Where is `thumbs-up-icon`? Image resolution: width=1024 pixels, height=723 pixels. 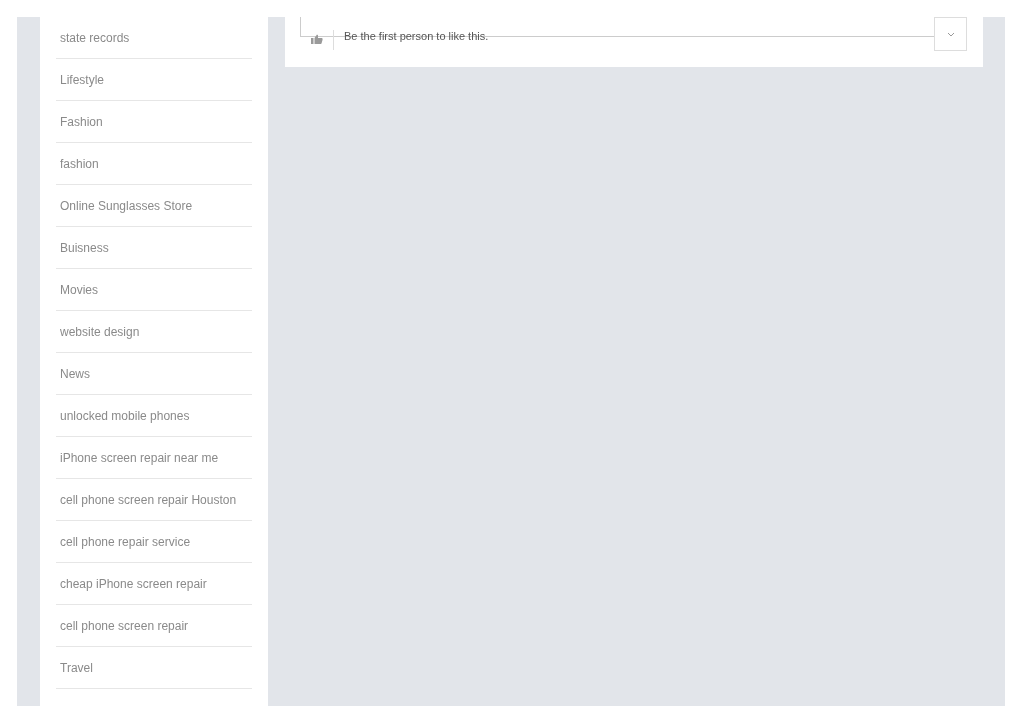
thumbs-up-icon is located at coordinates (317, 39).